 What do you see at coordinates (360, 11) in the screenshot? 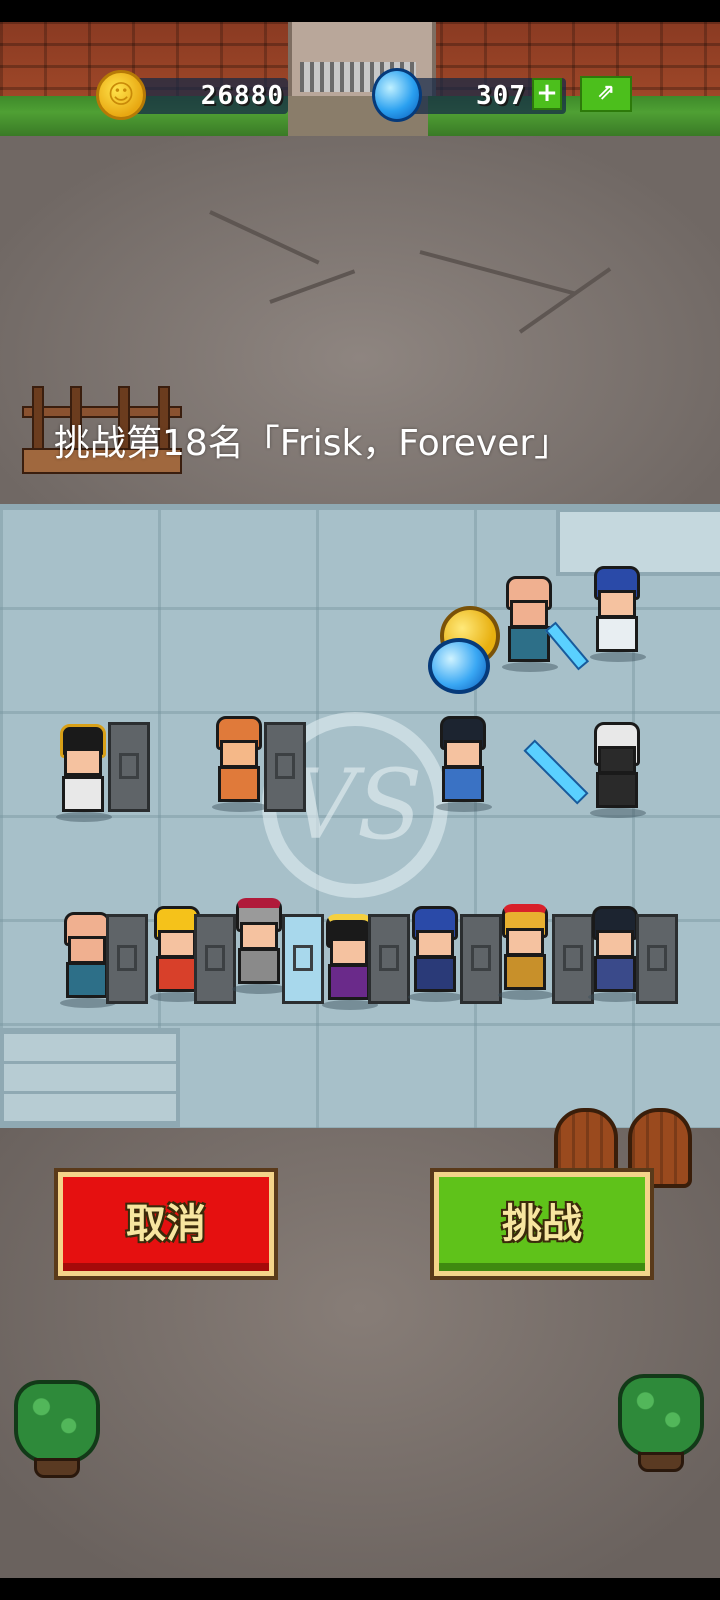
I see `status-bar` at bounding box center [360, 11].